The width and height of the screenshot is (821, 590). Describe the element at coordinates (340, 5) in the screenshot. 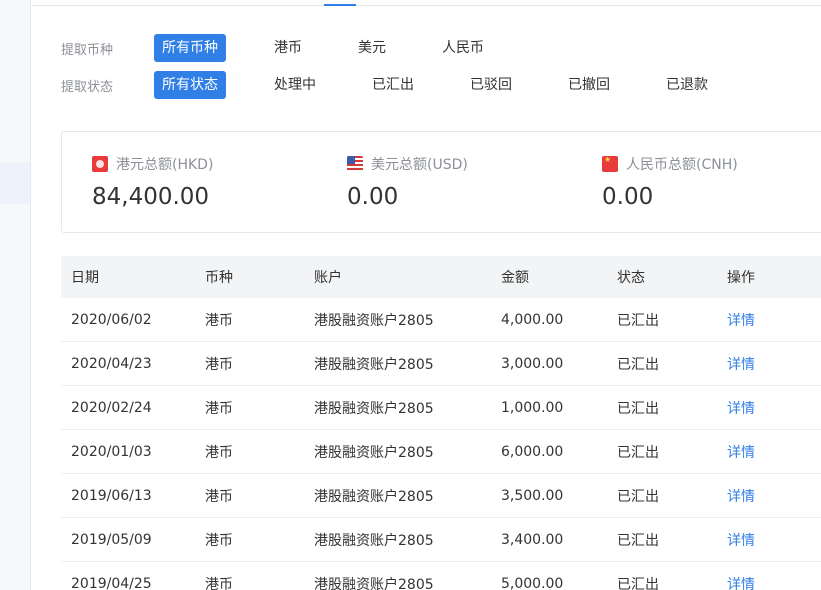

I see `top-tab-active-indicator` at that location.